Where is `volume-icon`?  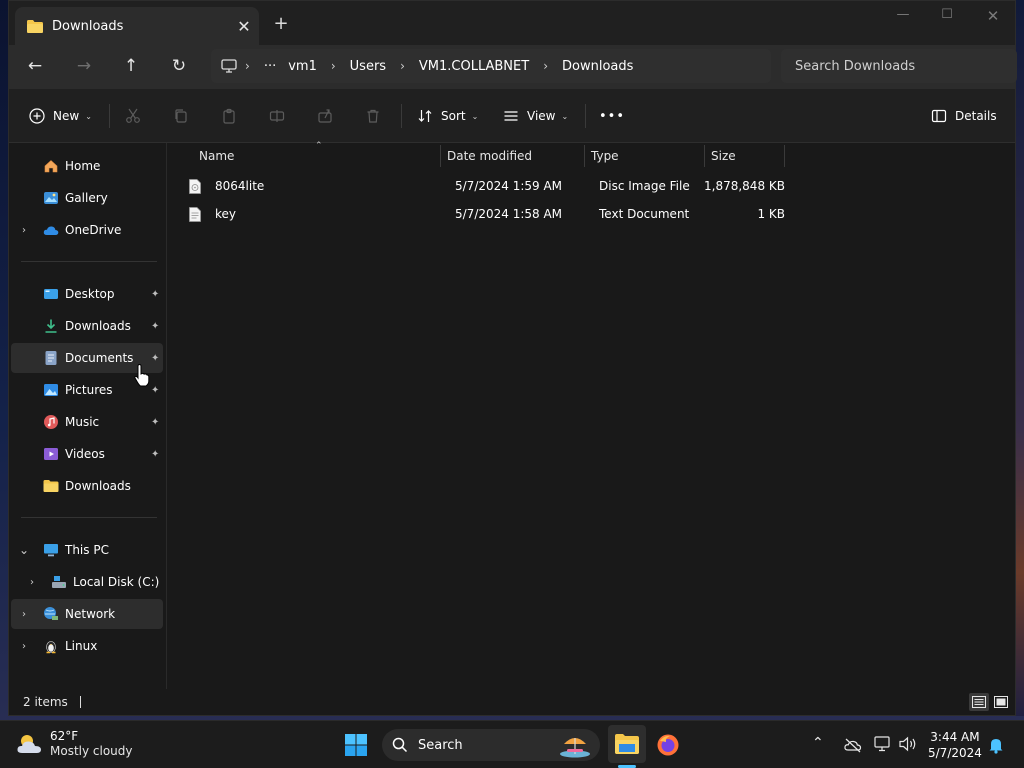
volume-icon is located at coordinates (908, 744).